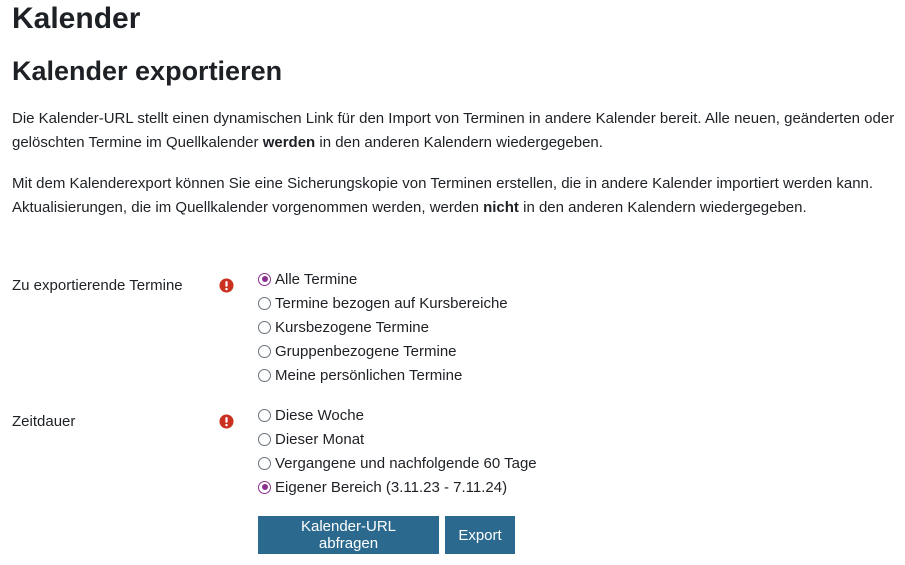 This screenshot has height=565, width=905. What do you see at coordinates (97, 285) in the screenshot?
I see `events-field-label: Zu exportierende Termine` at bounding box center [97, 285].